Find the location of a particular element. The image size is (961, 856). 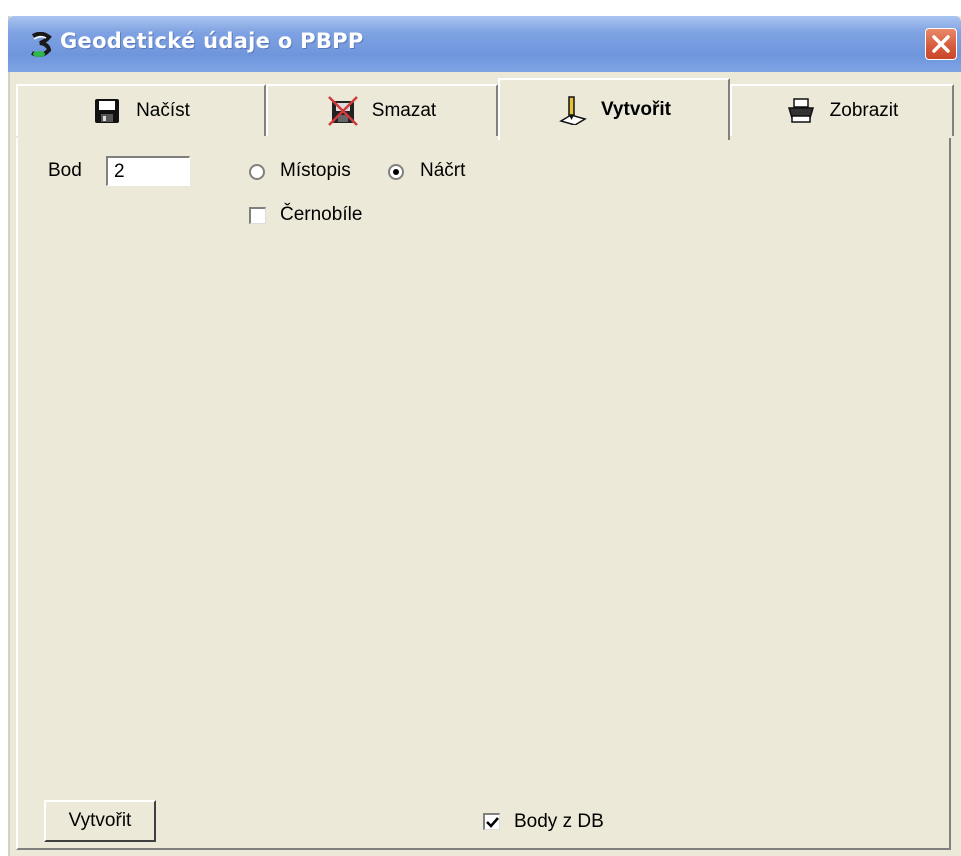

pen-paper-icon is located at coordinates (573, 110).